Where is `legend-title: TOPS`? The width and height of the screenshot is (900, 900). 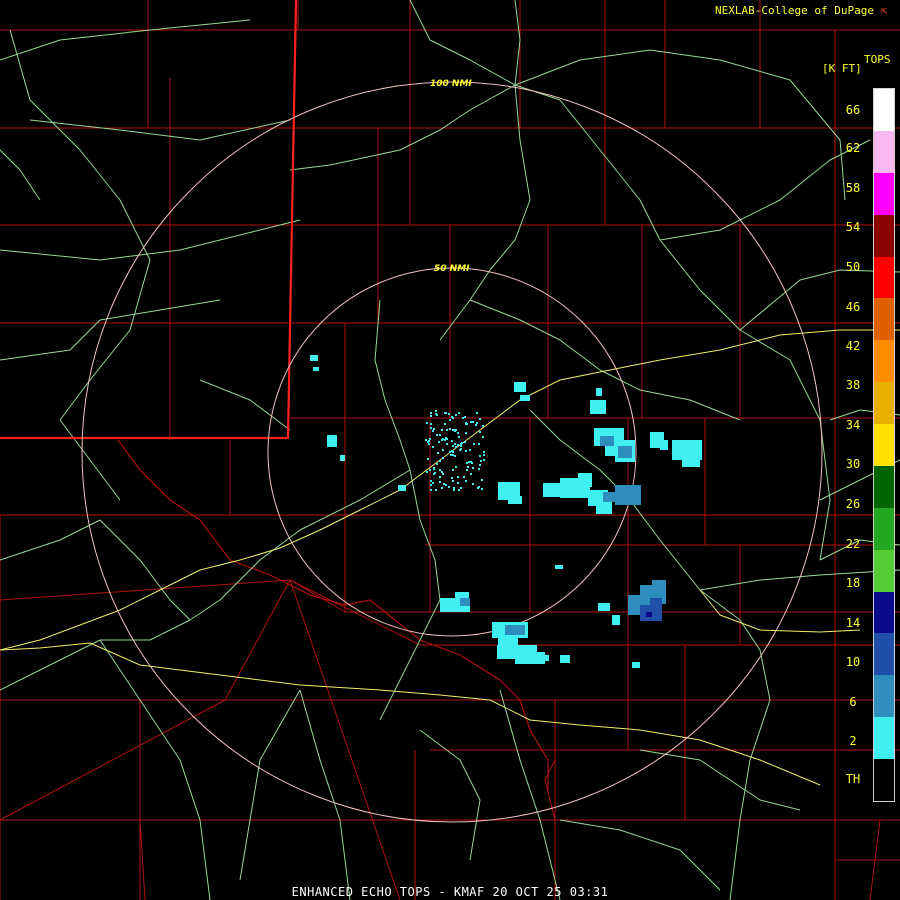 legend-title: TOPS is located at coordinates (877, 59).